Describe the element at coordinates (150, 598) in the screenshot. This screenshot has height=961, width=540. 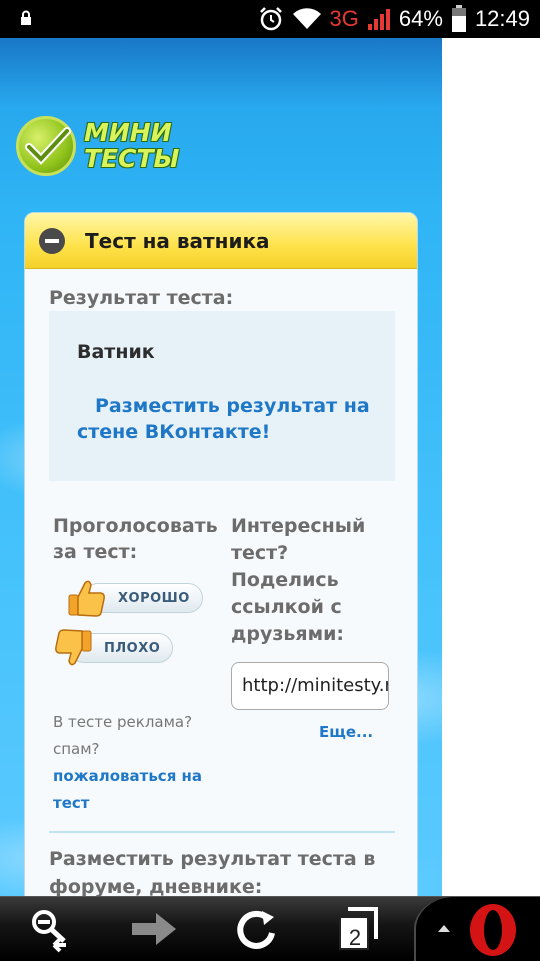
I see `vote-good-button: ХОРОШО` at that location.